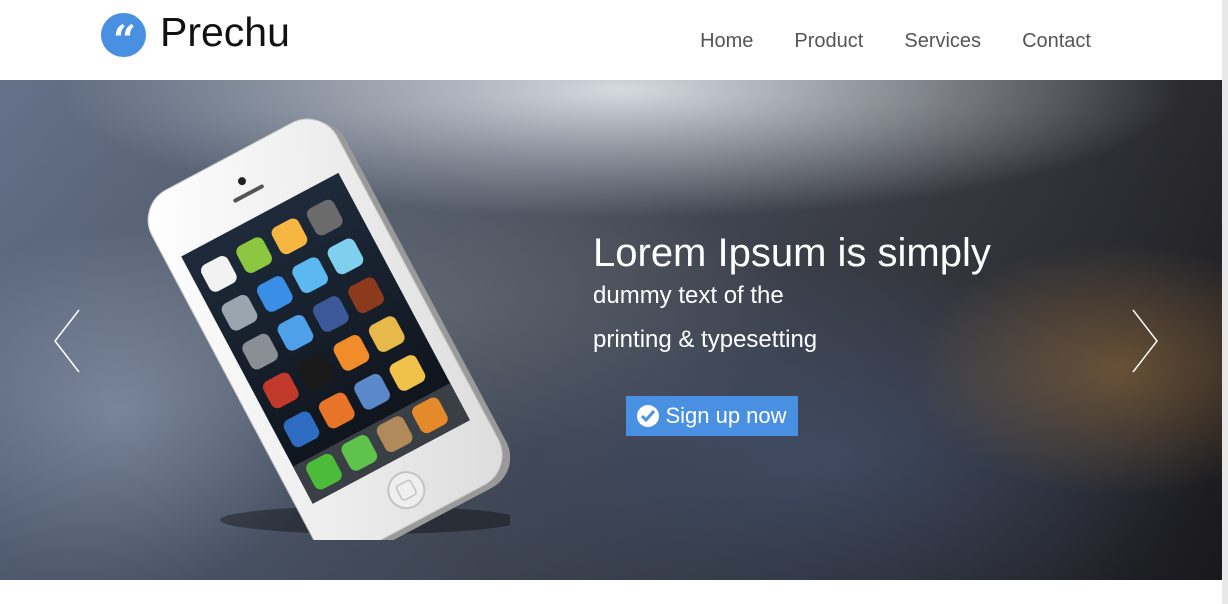 The image size is (1228, 604). What do you see at coordinates (895, 41) in the screenshot?
I see `main-nav: Home Product Services Contact` at bounding box center [895, 41].